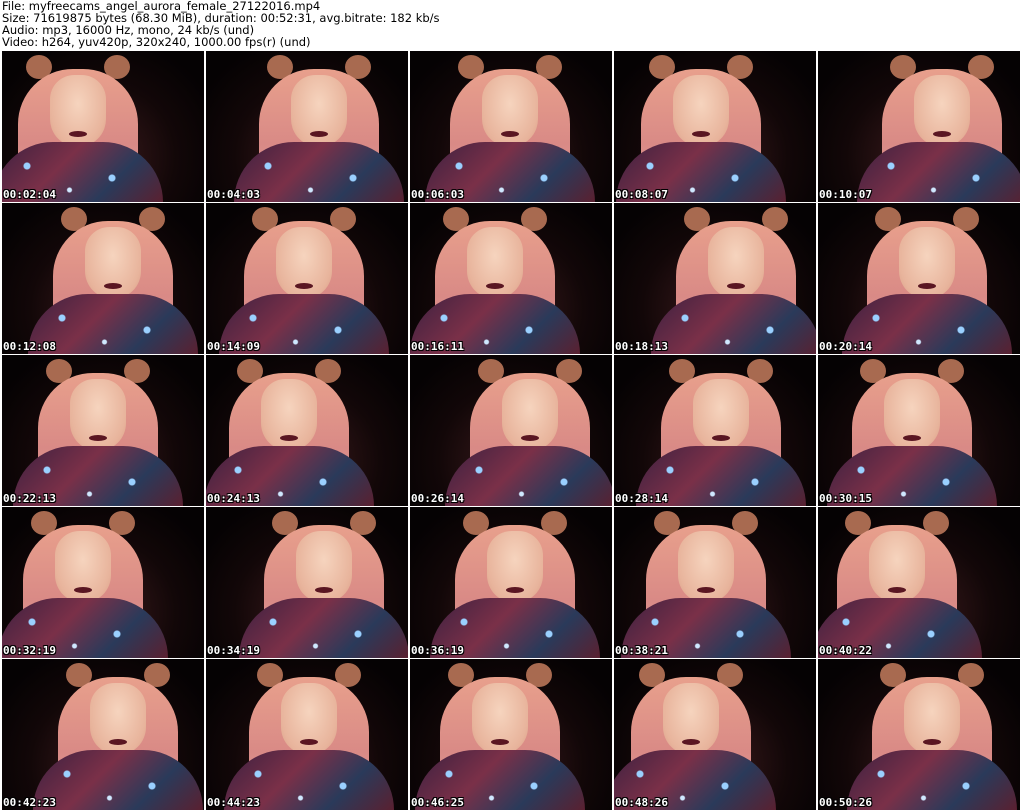  Describe the element at coordinates (29, 650) in the screenshot. I see `timestamp: 00:32:19` at that location.